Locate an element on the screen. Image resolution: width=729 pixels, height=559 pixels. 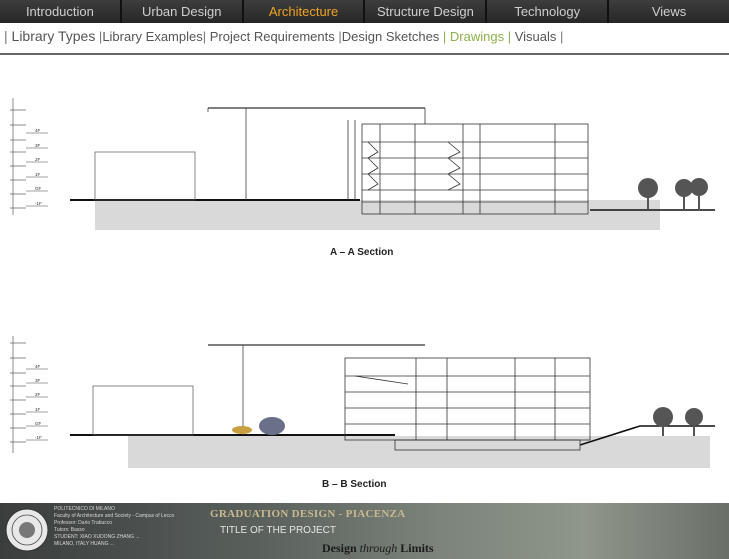
motto: Design through Limits is located at coordinates (378, 548).